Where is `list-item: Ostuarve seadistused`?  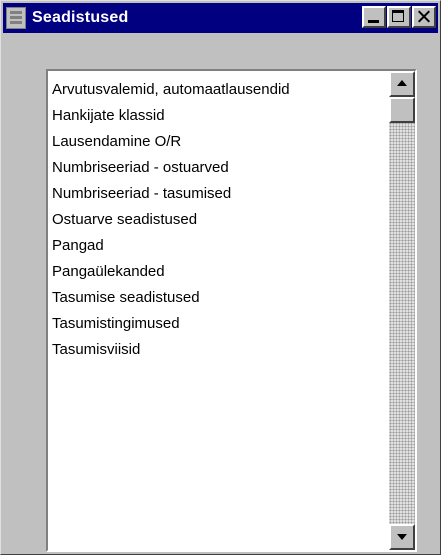 list-item: Ostuarve seadistused is located at coordinates (218, 220).